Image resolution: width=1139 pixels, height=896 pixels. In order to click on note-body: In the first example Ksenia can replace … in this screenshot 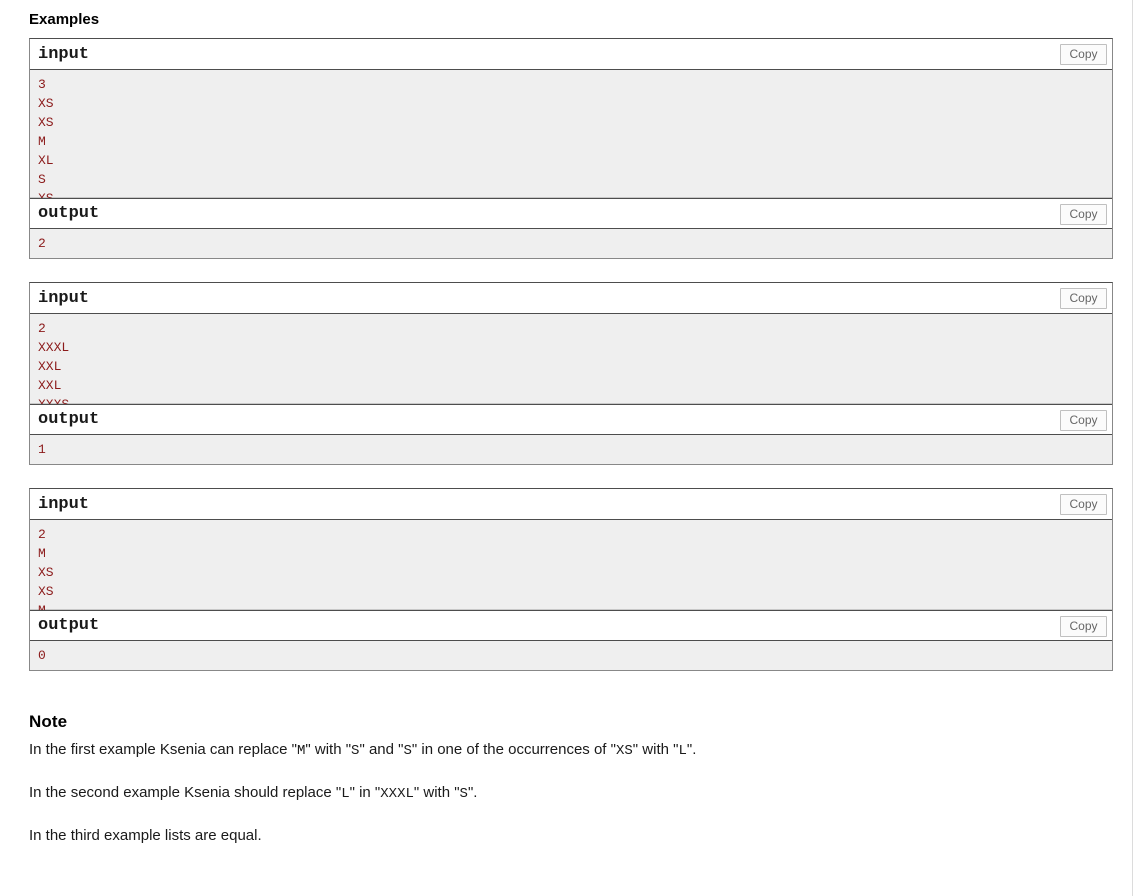, I will do `click(571, 792)`.